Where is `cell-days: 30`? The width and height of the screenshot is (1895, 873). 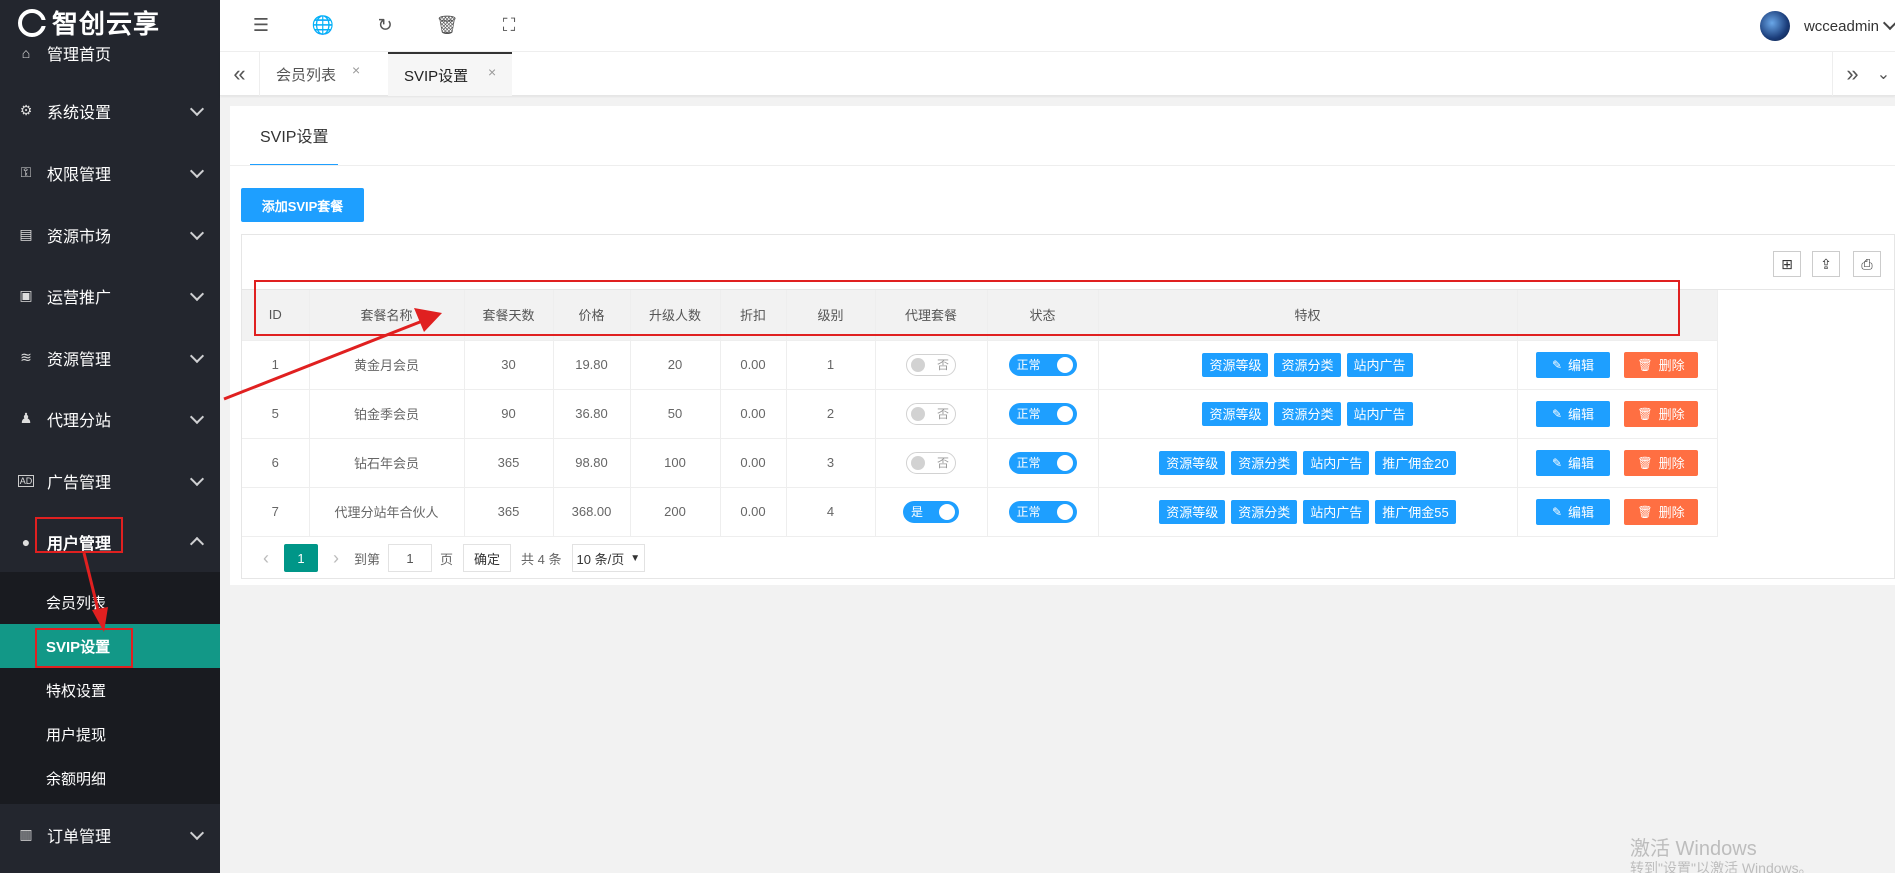 cell-days: 30 is located at coordinates (509, 365).